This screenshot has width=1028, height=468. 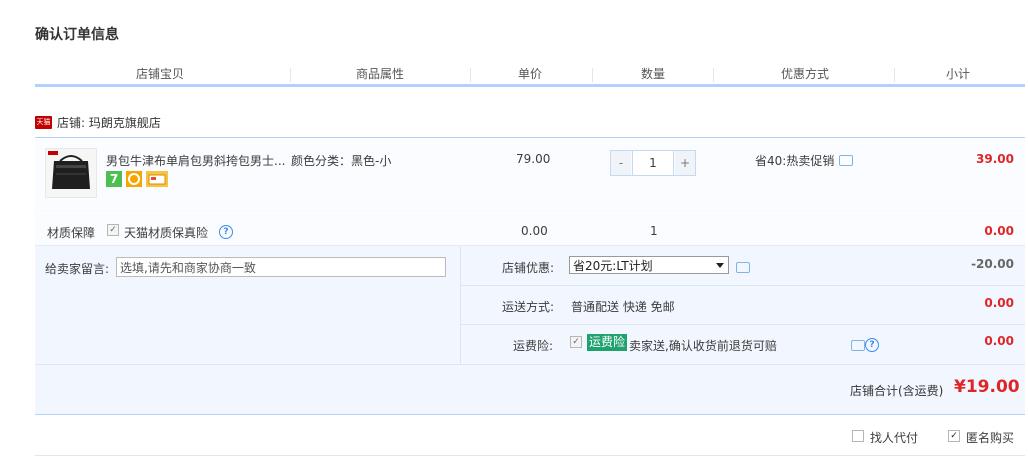 I want to click on quantity-stepper: - 1 +, so click(x=653, y=163).